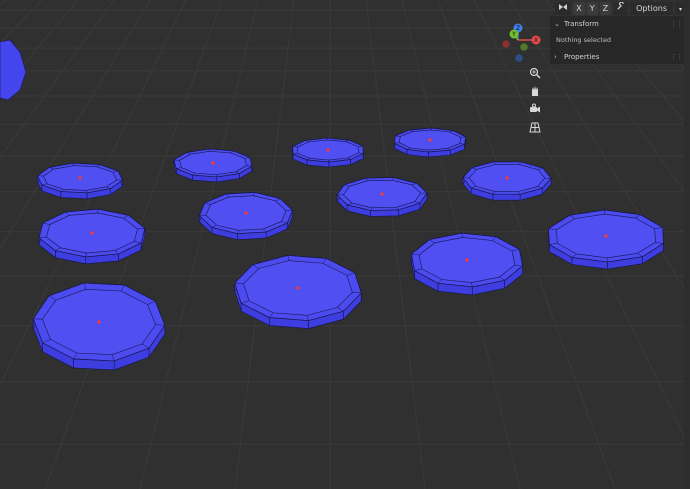 Image resolution: width=690 pixels, height=489 pixels. Describe the element at coordinates (557, 24) in the screenshot. I see `chevron-down-icon: ⌄` at that location.